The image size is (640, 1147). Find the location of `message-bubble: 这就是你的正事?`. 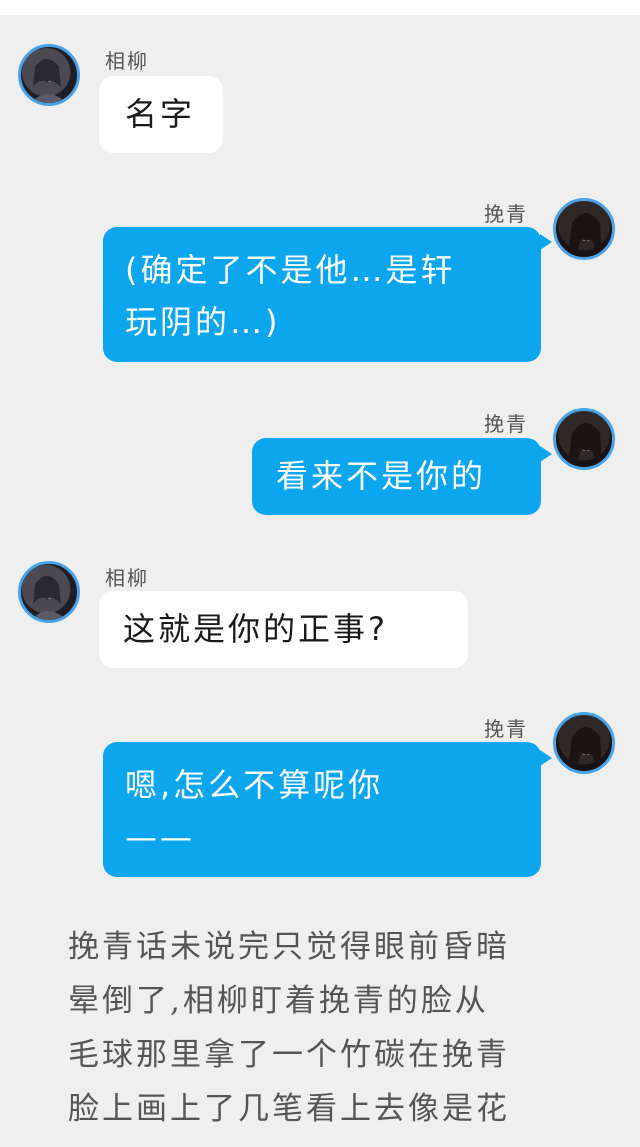

message-bubble: 这就是你的正事? is located at coordinates (283, 629).